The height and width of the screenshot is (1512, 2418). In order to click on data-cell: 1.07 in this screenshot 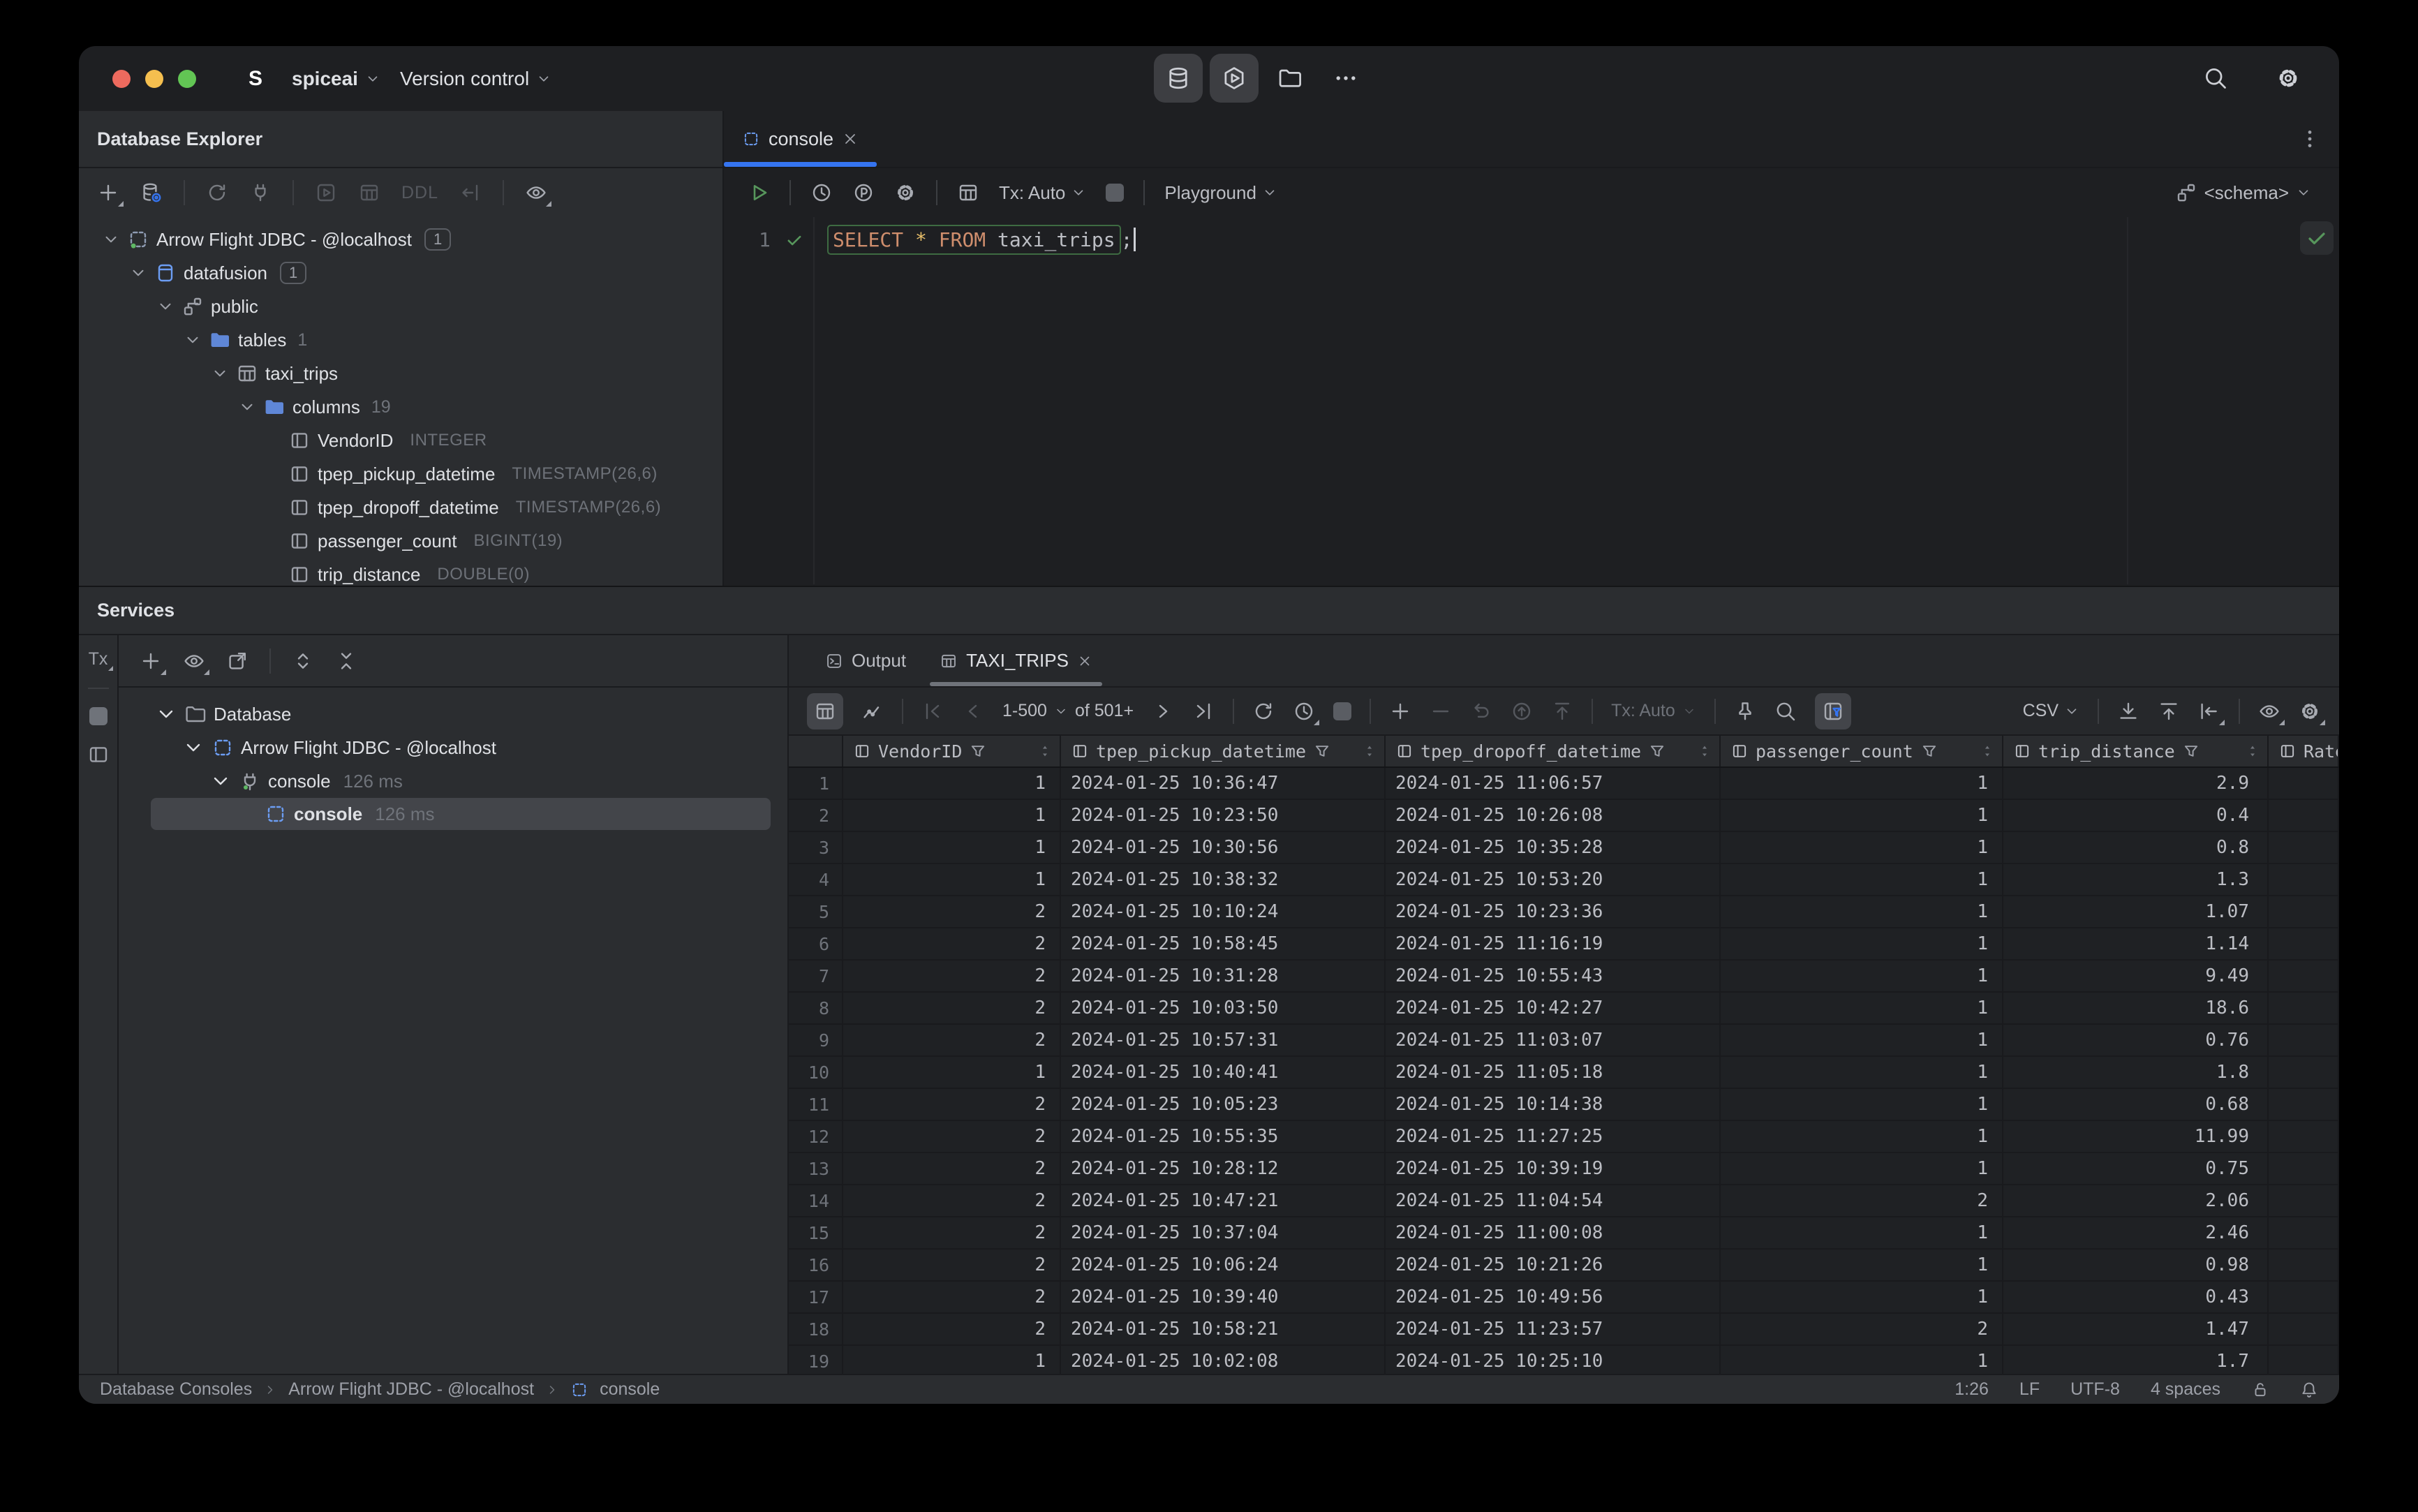, I will do `click(2136, 911)`.